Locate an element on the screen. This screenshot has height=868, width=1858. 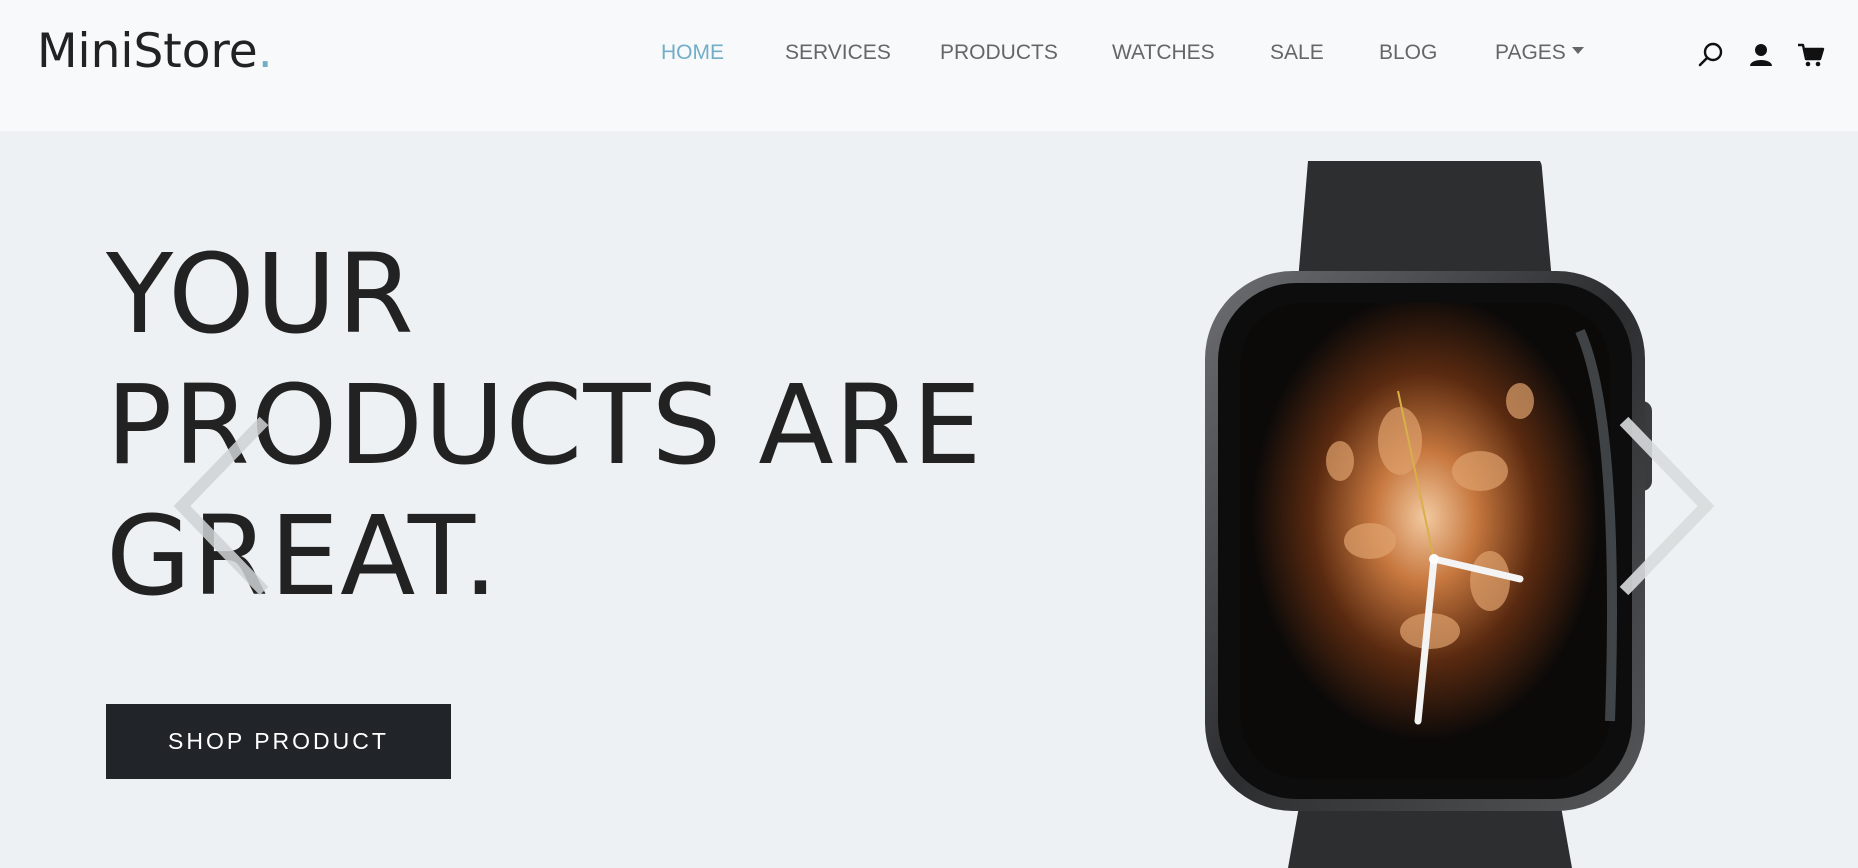
caret-down-icon is located at coordinates (1577, 50).